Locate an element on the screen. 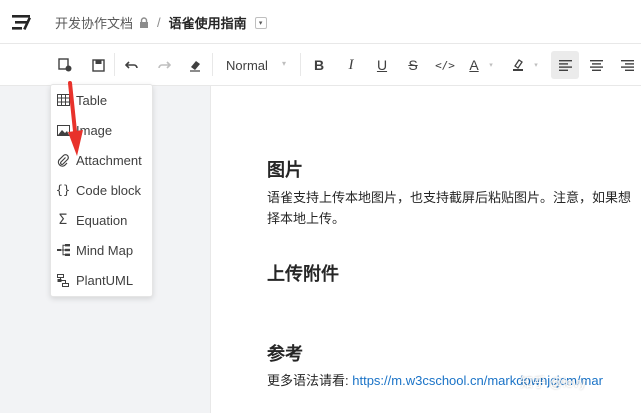 This screenshot has width=641, height=413. undo-icon is located at coordinates (132, 65).